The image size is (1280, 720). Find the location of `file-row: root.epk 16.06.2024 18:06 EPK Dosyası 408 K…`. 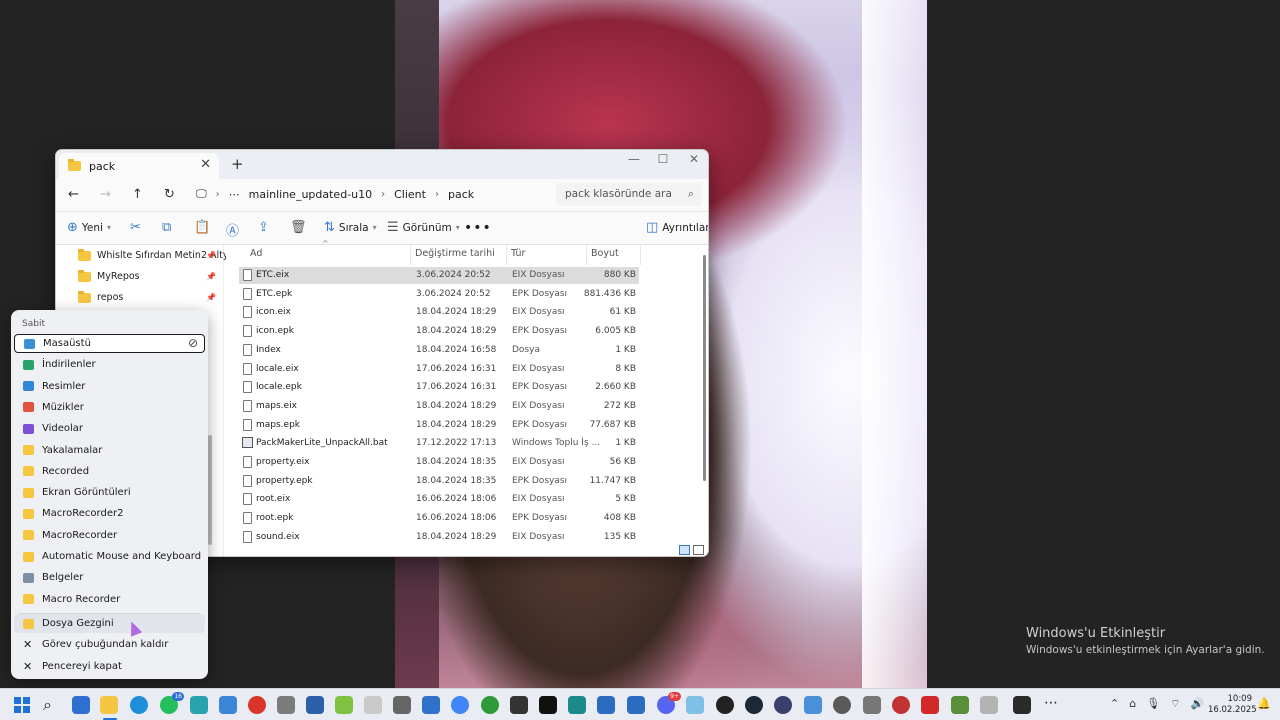

file-row: root.epk 16.06.2024 18:06 EPK Dosyası 408 K… is located at coordinates (439, 518).